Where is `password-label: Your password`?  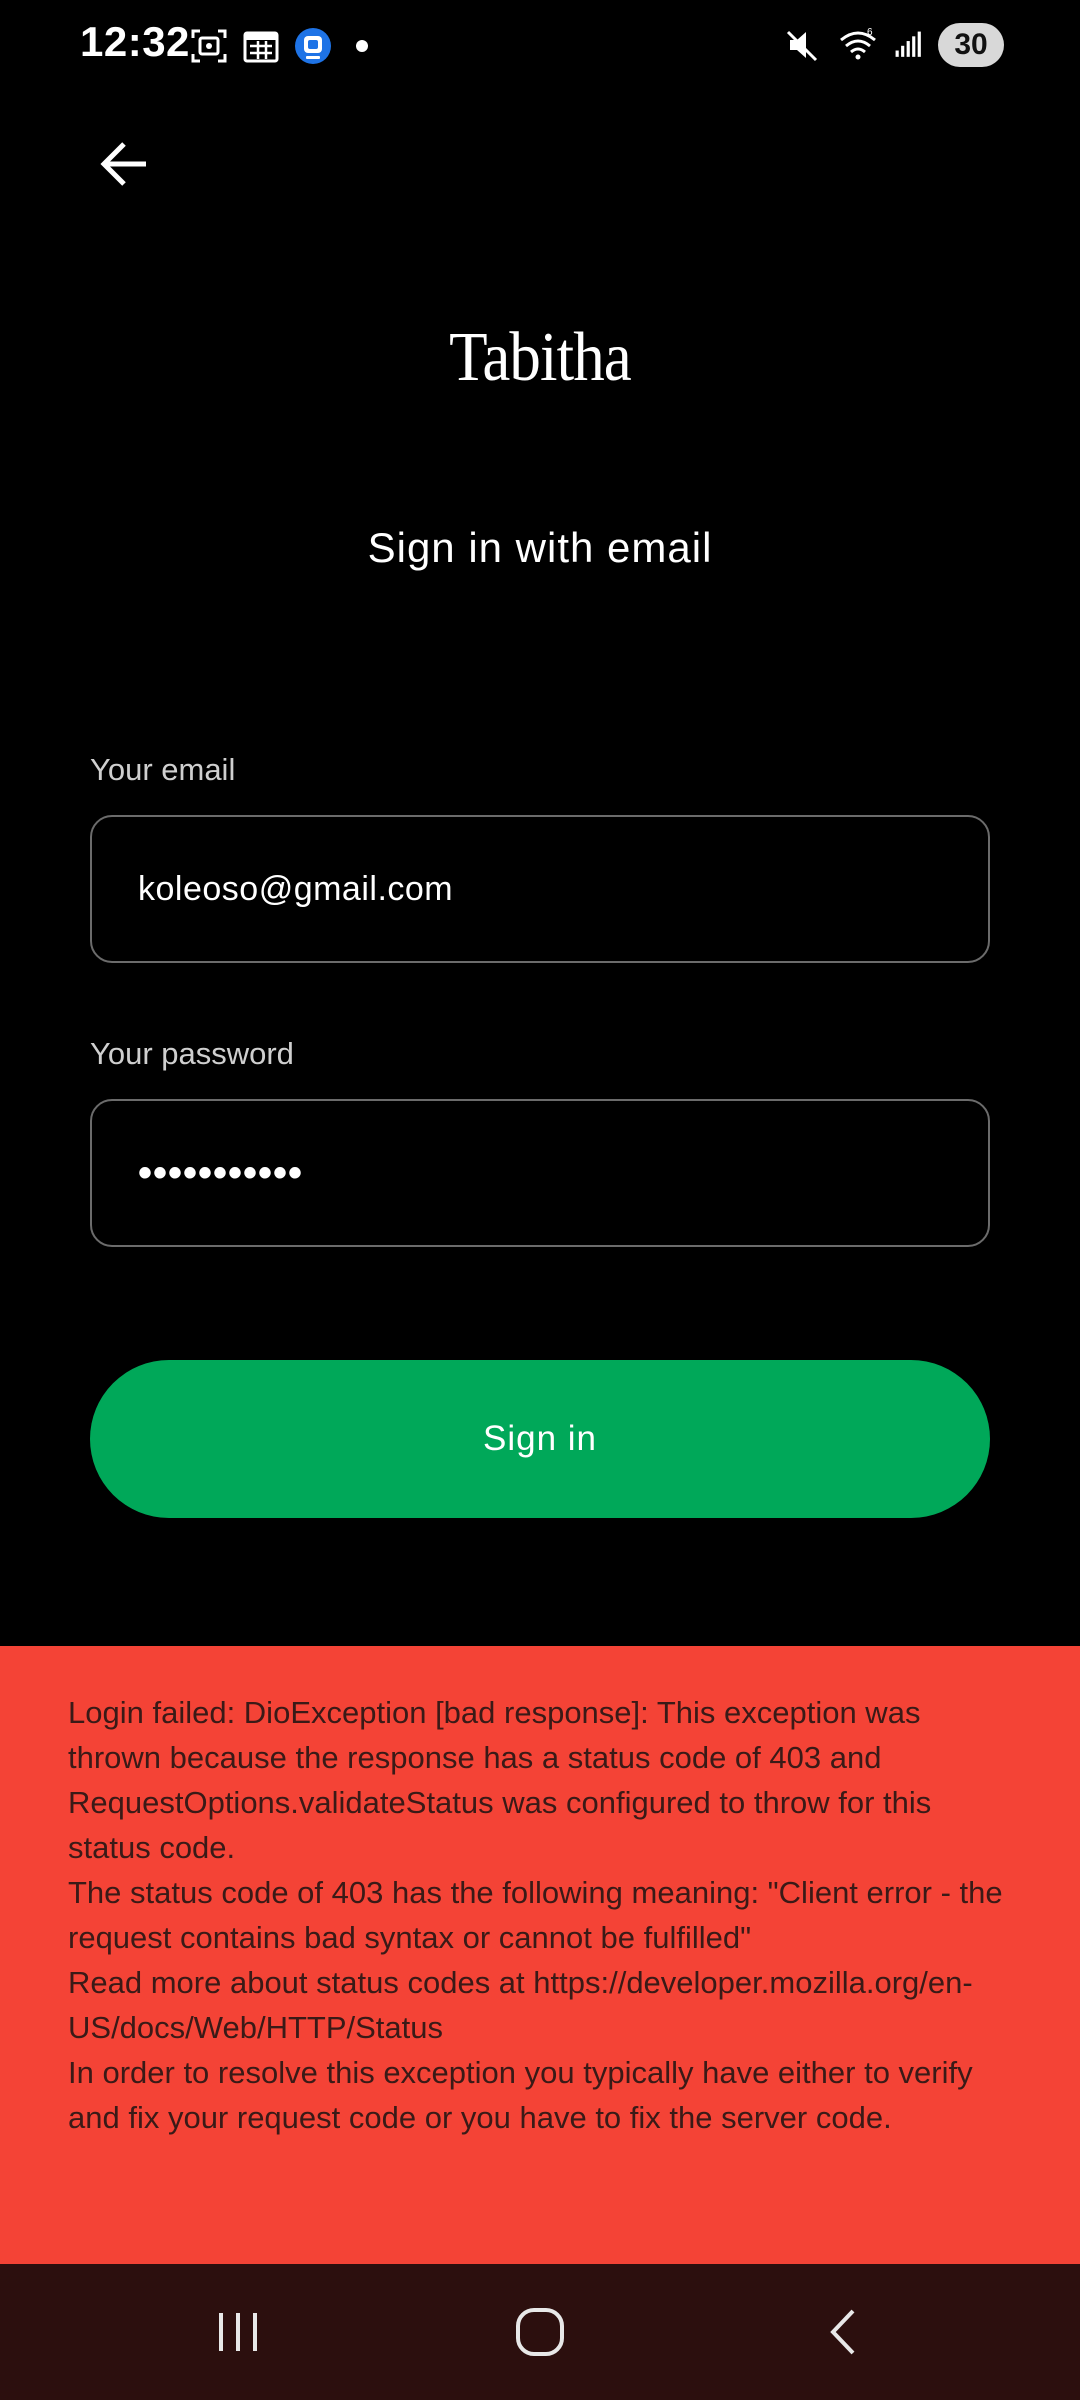
password-label: Your password is located at coordinates (192, 1053).